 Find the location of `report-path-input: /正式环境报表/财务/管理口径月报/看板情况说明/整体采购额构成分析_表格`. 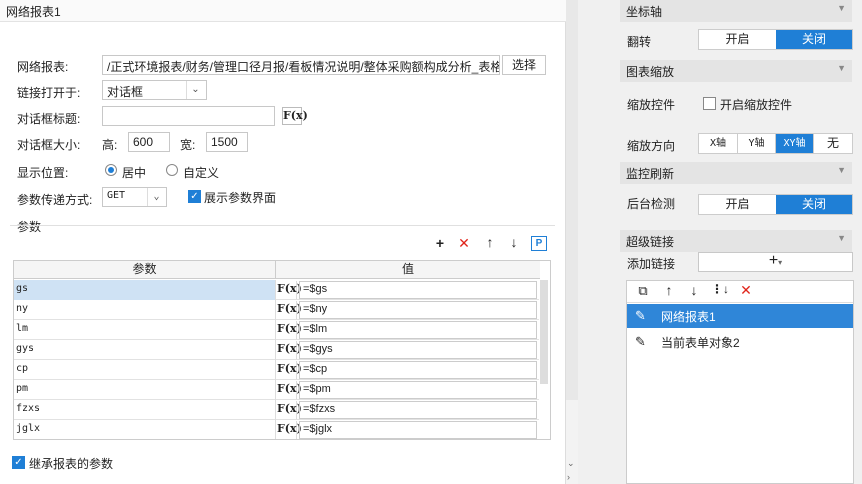

report-path-input: /正式环境报表/财务/管理口径月报/看板情况说明/整体采购额构成分析_表格 is located at coordinates (301, 65).